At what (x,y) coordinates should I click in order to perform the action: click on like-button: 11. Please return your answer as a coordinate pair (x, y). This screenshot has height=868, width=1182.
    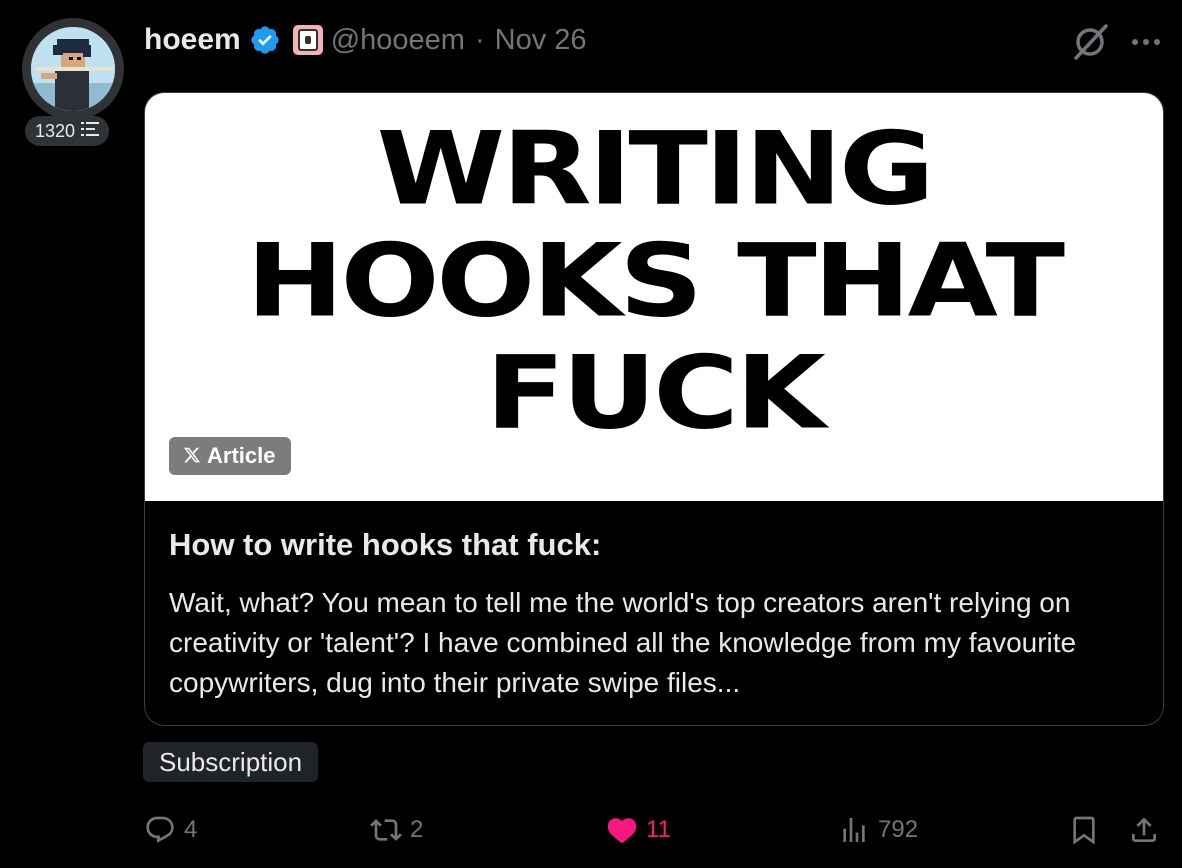
    Looking at the image, I should click on (638, 830).